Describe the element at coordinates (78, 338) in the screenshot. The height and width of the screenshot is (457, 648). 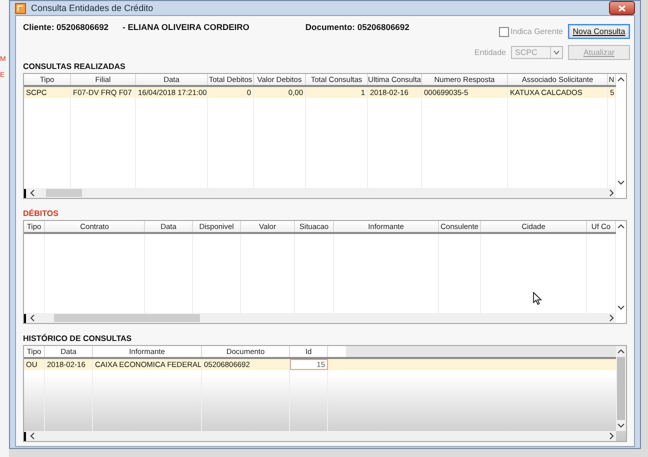
I see `section-title: HISTÓRICO DE CONSULTAS` at that location.